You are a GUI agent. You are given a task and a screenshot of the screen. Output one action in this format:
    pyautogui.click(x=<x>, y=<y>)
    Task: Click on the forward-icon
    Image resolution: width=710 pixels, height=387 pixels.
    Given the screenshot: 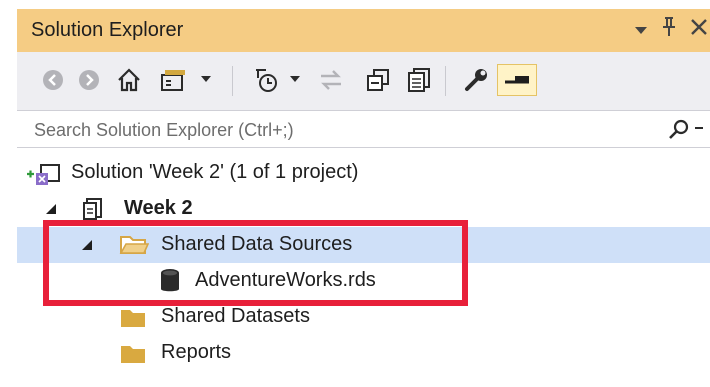 What is the action you would take?
    pyautogui.click(x=89, y=80)
    